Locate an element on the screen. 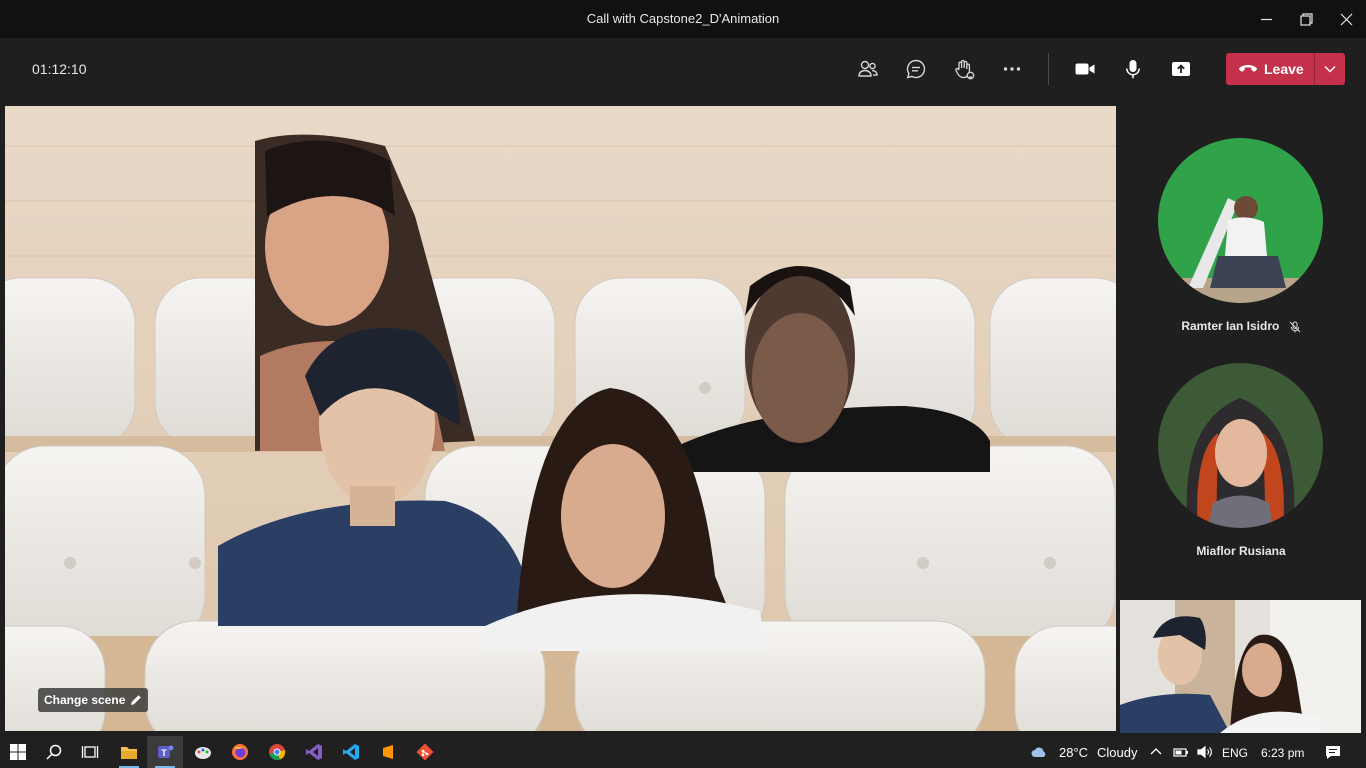 The width and height of the screenshot is (1366, 768). microphone-toggle-button is located at coordinates (1133, 69).